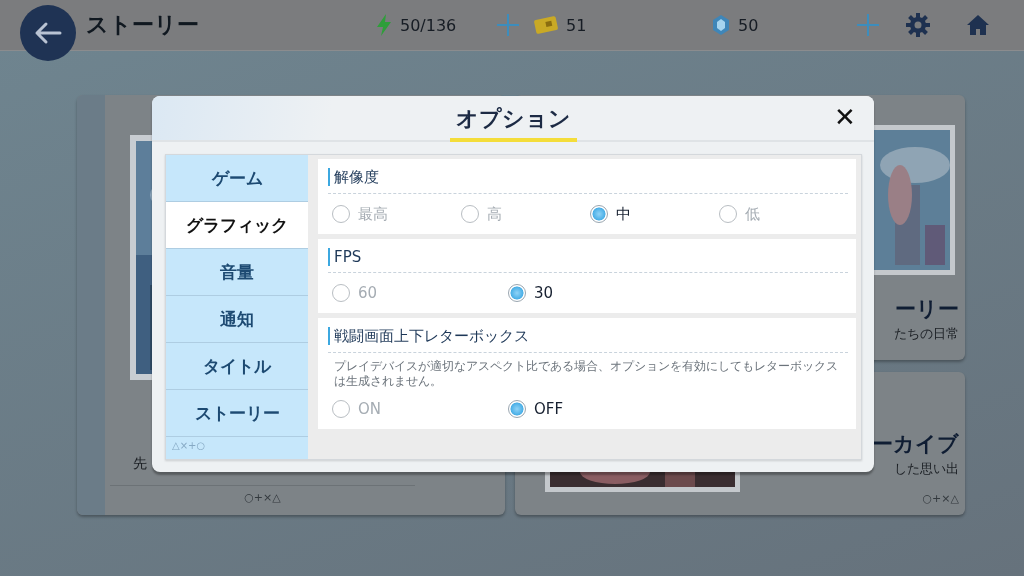  Describe the element at coordinates (189, 445) in the screenshot. I see `symbol-marks: △×+○` at that location.